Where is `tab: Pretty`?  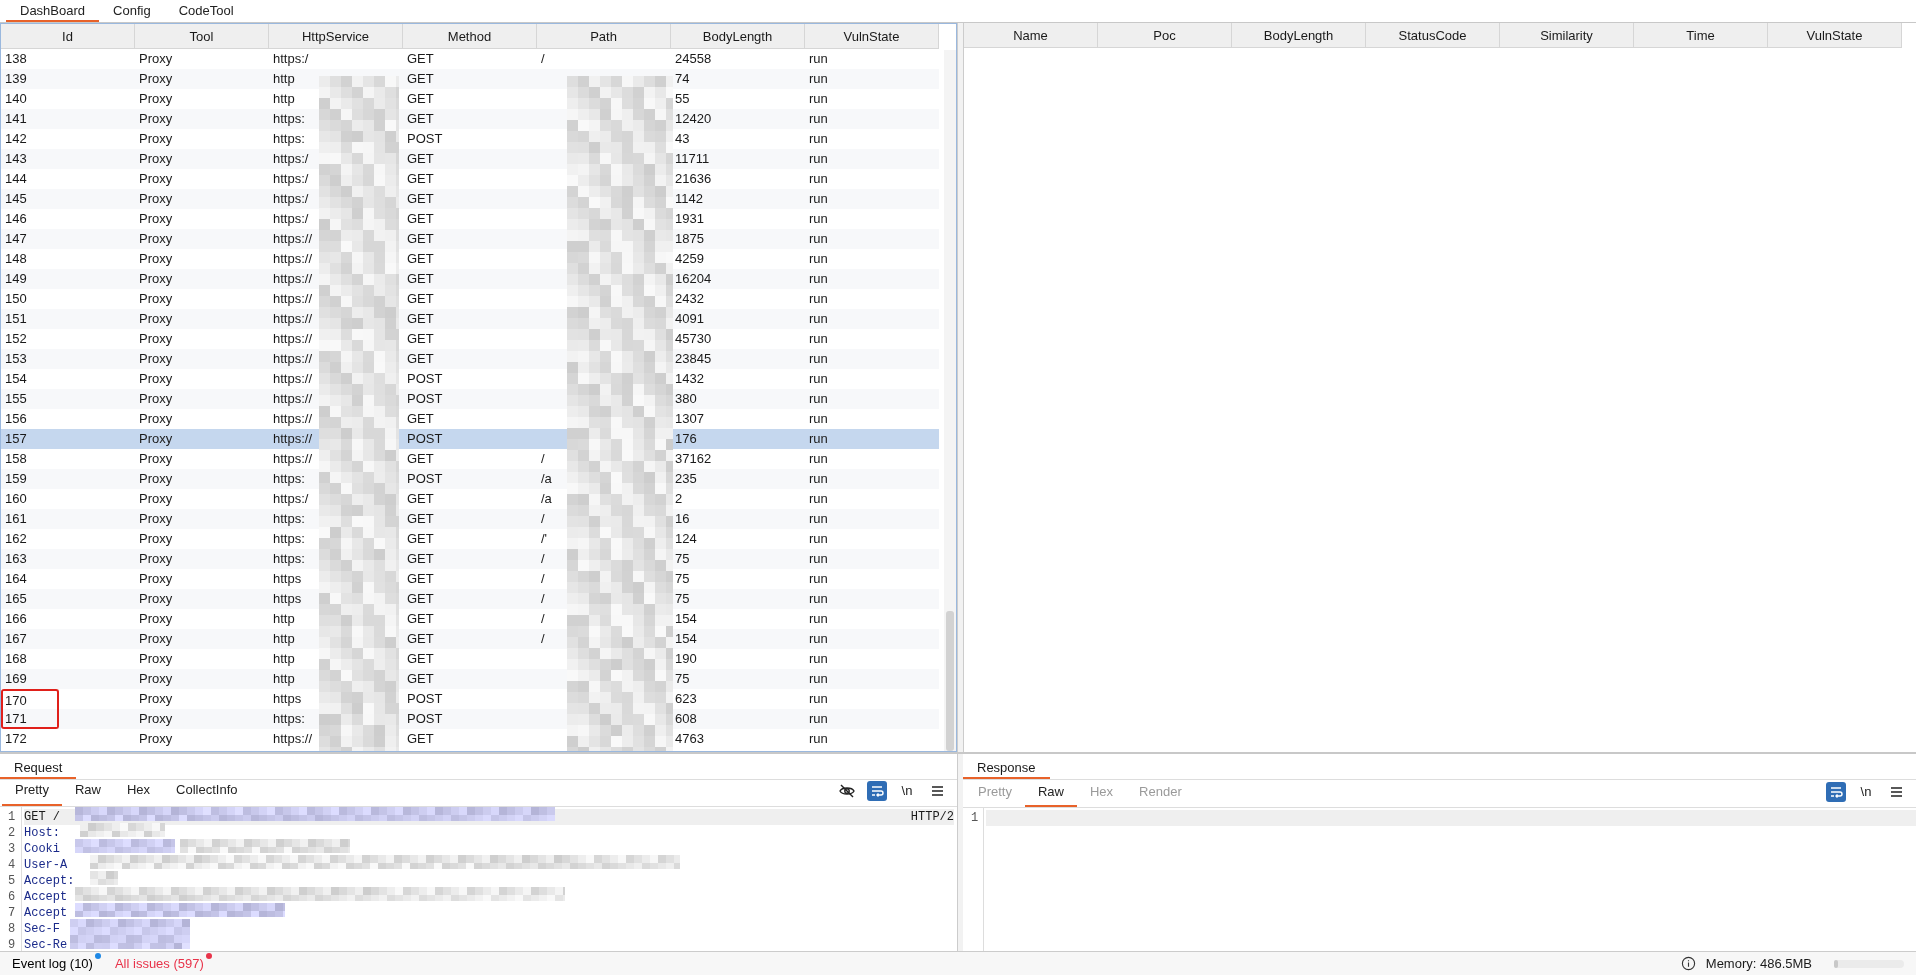
tab: Pretty is located at coordinates (32, 793).